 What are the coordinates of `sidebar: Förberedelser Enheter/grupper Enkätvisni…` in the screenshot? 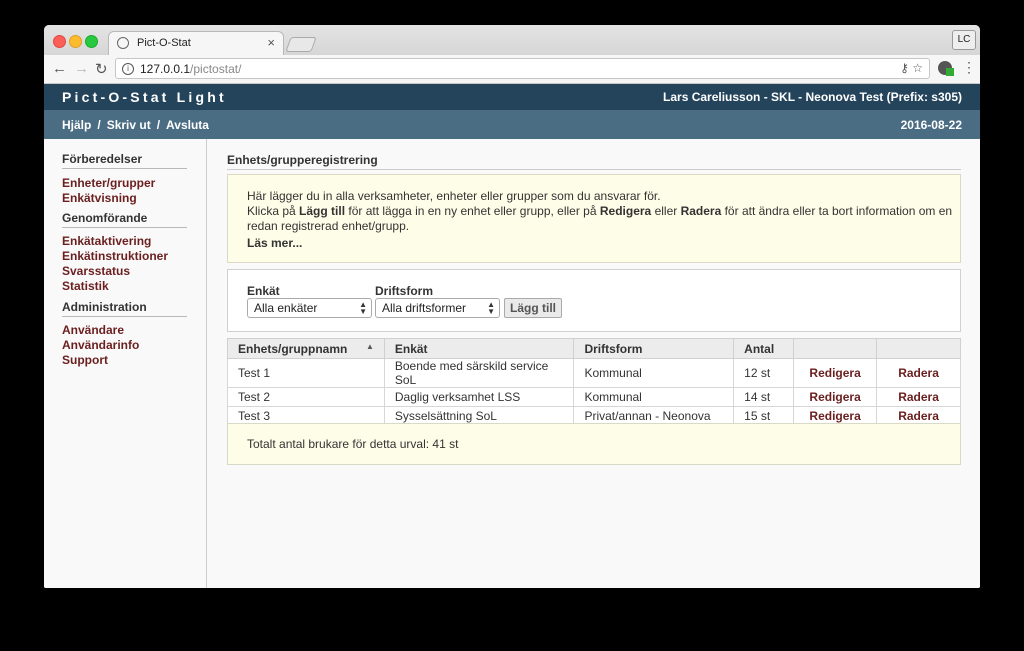 It's located at (125, 363).